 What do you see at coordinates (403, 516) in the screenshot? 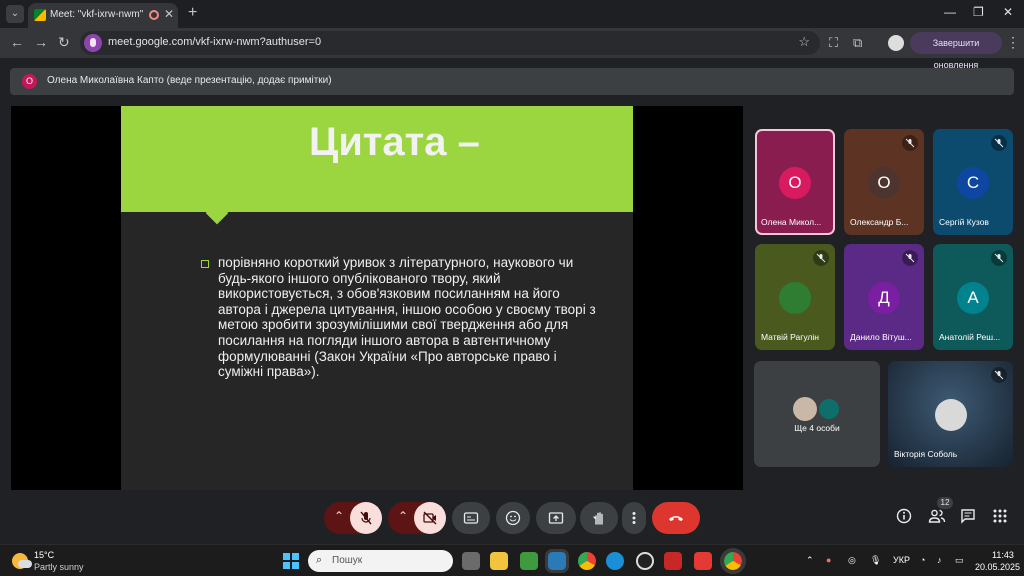
I see `video-options-chevron-icon: ⌃` at bounding box center [403, 516].